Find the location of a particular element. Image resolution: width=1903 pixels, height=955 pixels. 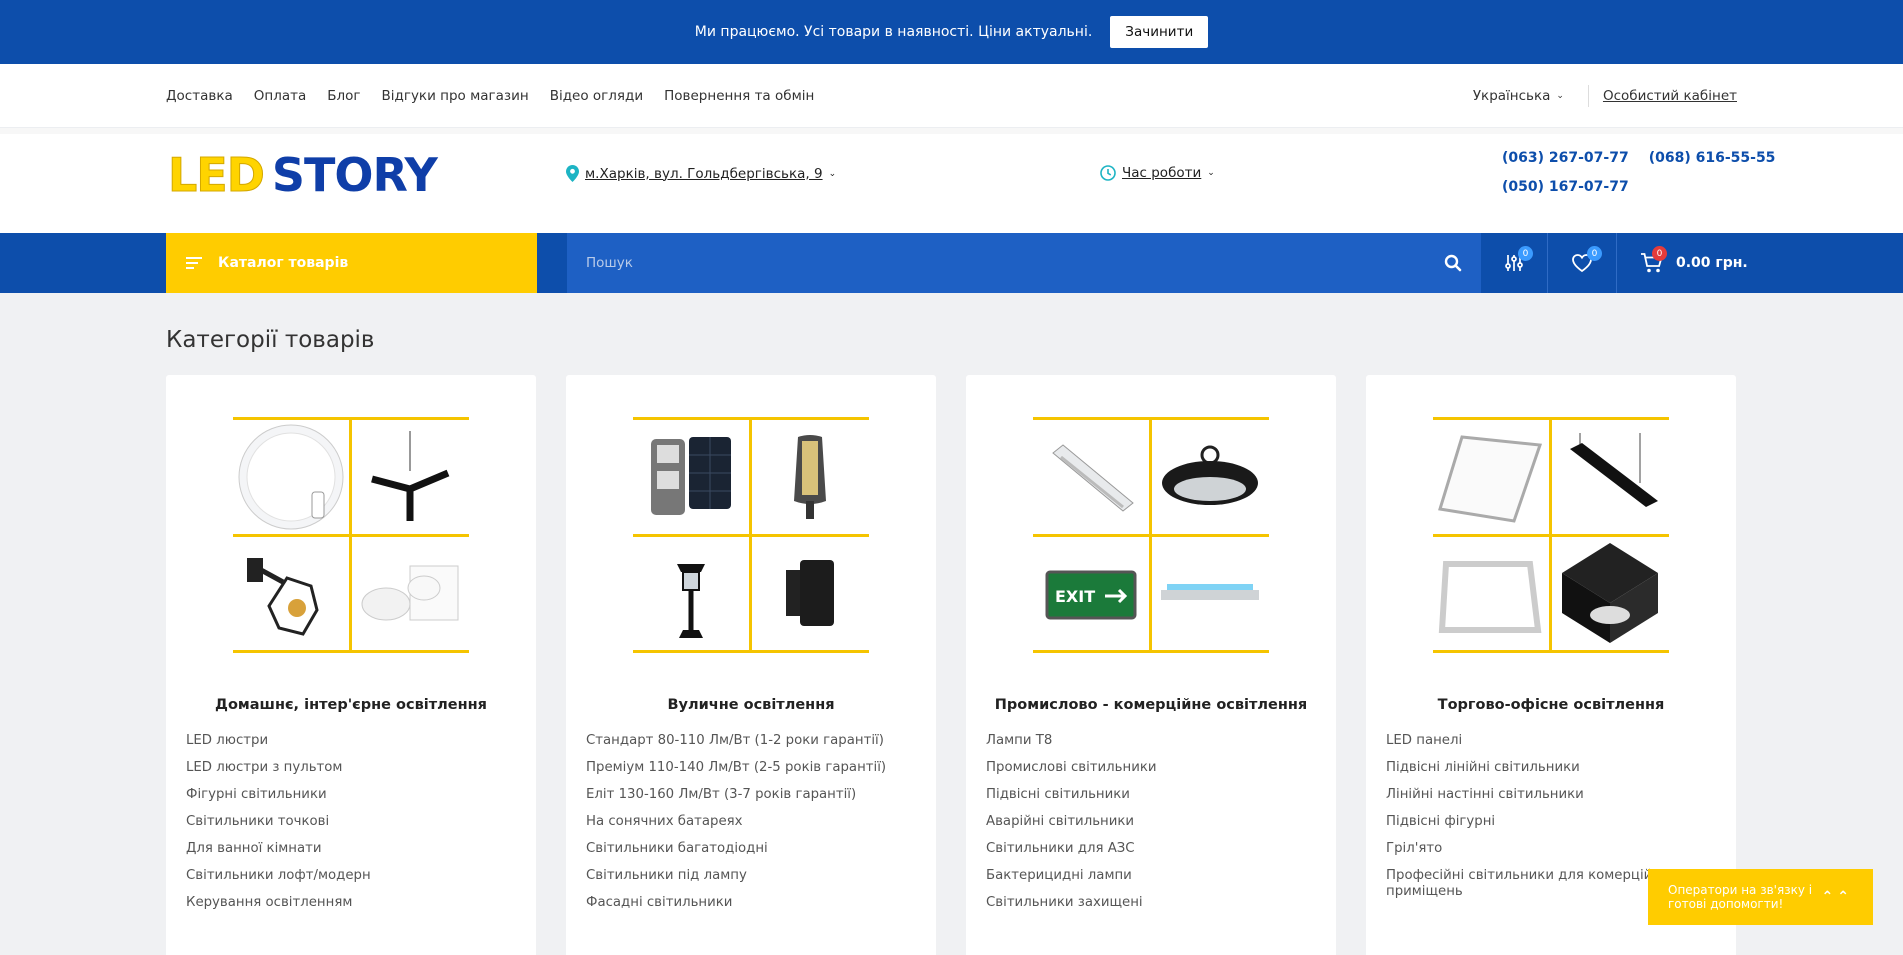

subcategory-link: Лінійні настінні світильники is located at coordinates (1551, 794).